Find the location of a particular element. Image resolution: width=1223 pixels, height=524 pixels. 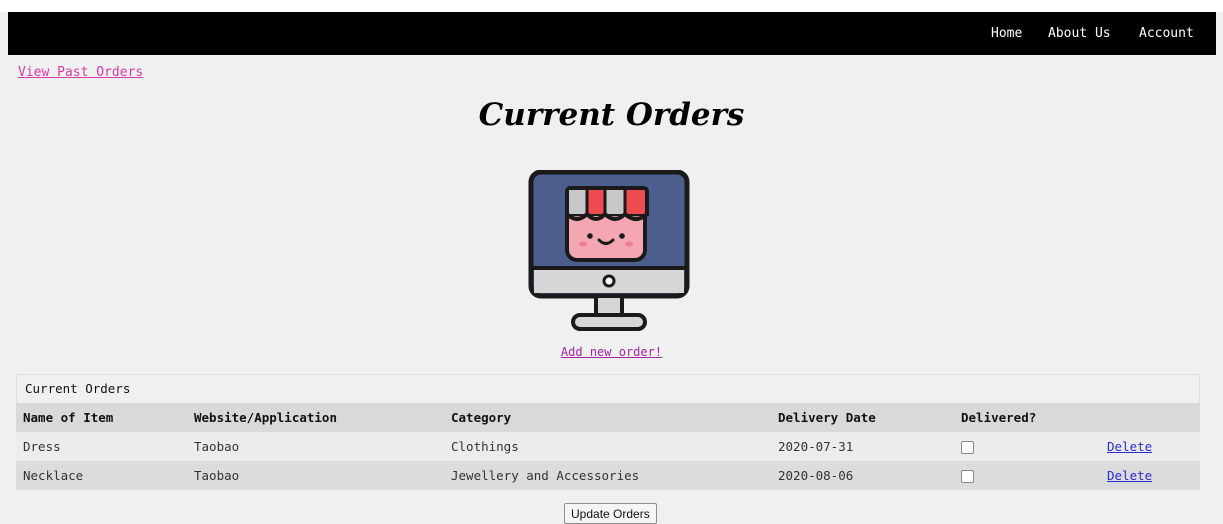

view-past-orders-link: View Past Orders is located at coordinates (80, 72).